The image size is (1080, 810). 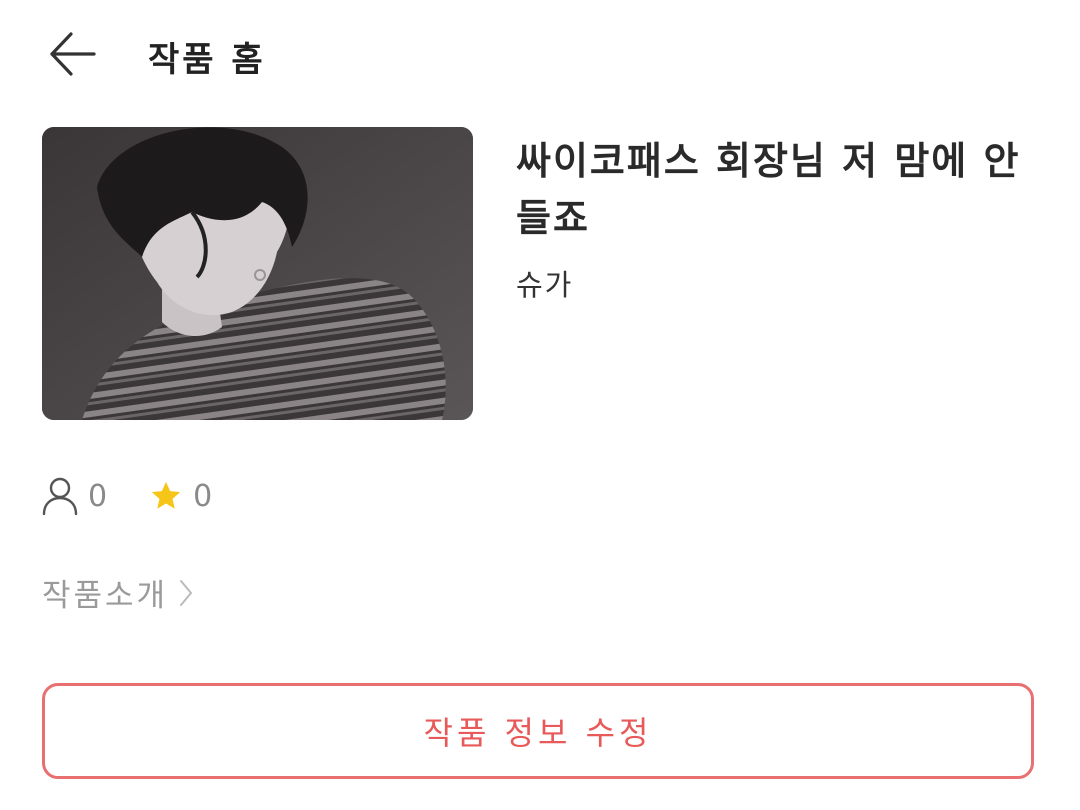 I want to click on person-icon, so click(x=60, y=496).